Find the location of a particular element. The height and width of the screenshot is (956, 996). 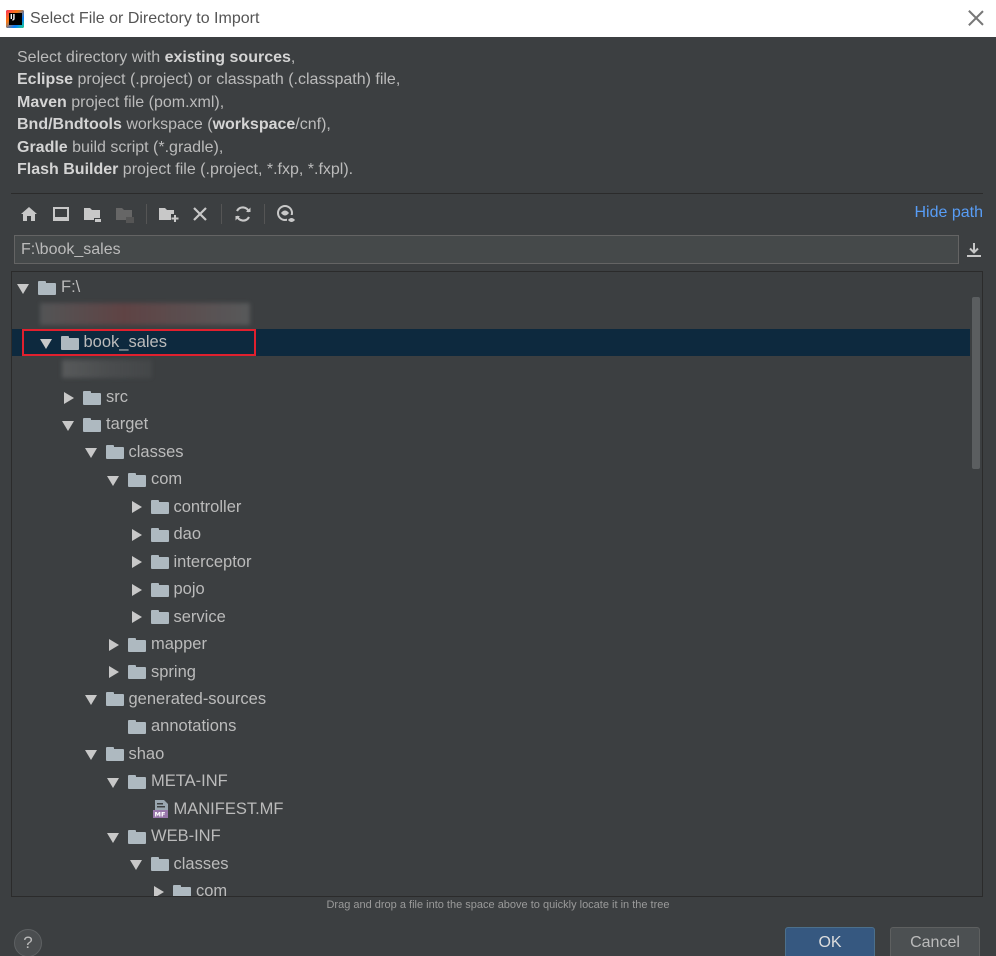

tree-row: service is located at coordinates (491, 616).